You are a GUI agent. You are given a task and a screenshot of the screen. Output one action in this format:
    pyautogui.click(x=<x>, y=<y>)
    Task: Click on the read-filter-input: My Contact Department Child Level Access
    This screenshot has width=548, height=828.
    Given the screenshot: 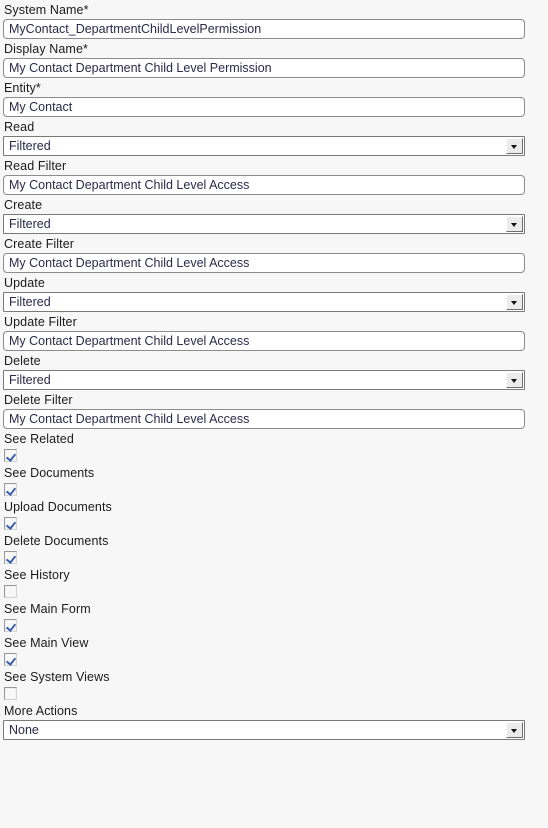 What is the action you would take?
    pyautogui.click(x=264, y=185)
    